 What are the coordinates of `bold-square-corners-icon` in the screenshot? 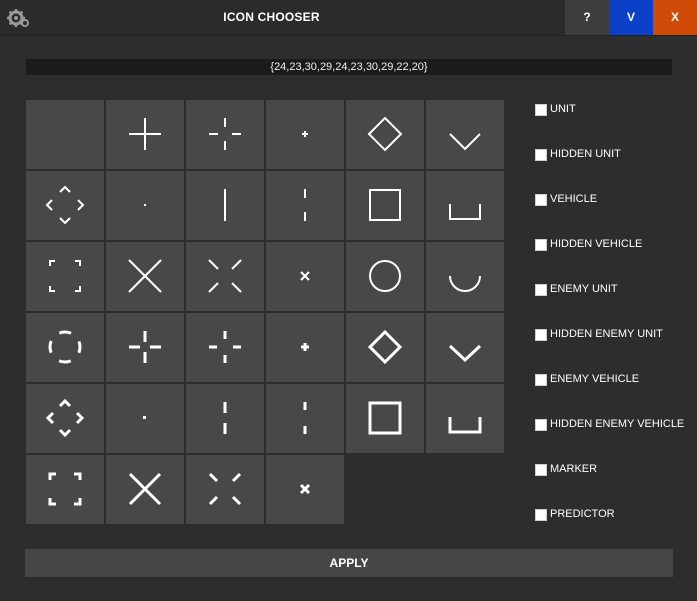 It's located at (65, 489).